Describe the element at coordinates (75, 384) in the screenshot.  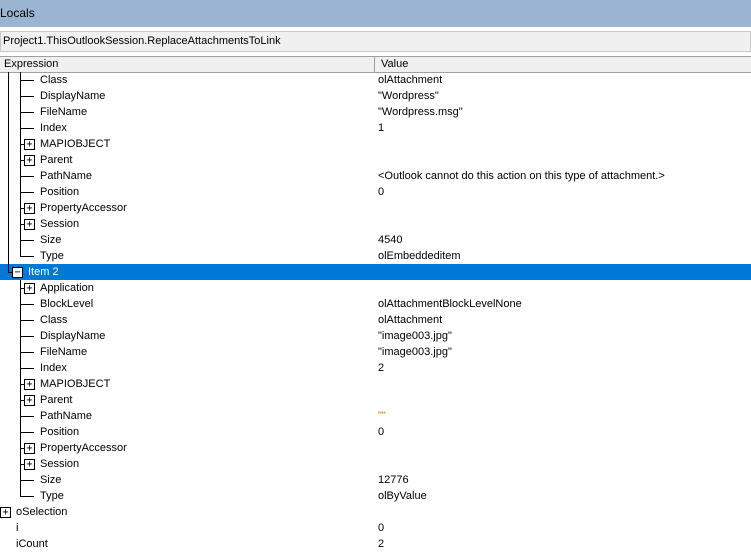
I see `expression-label: MAPIOBJECT` at that location.